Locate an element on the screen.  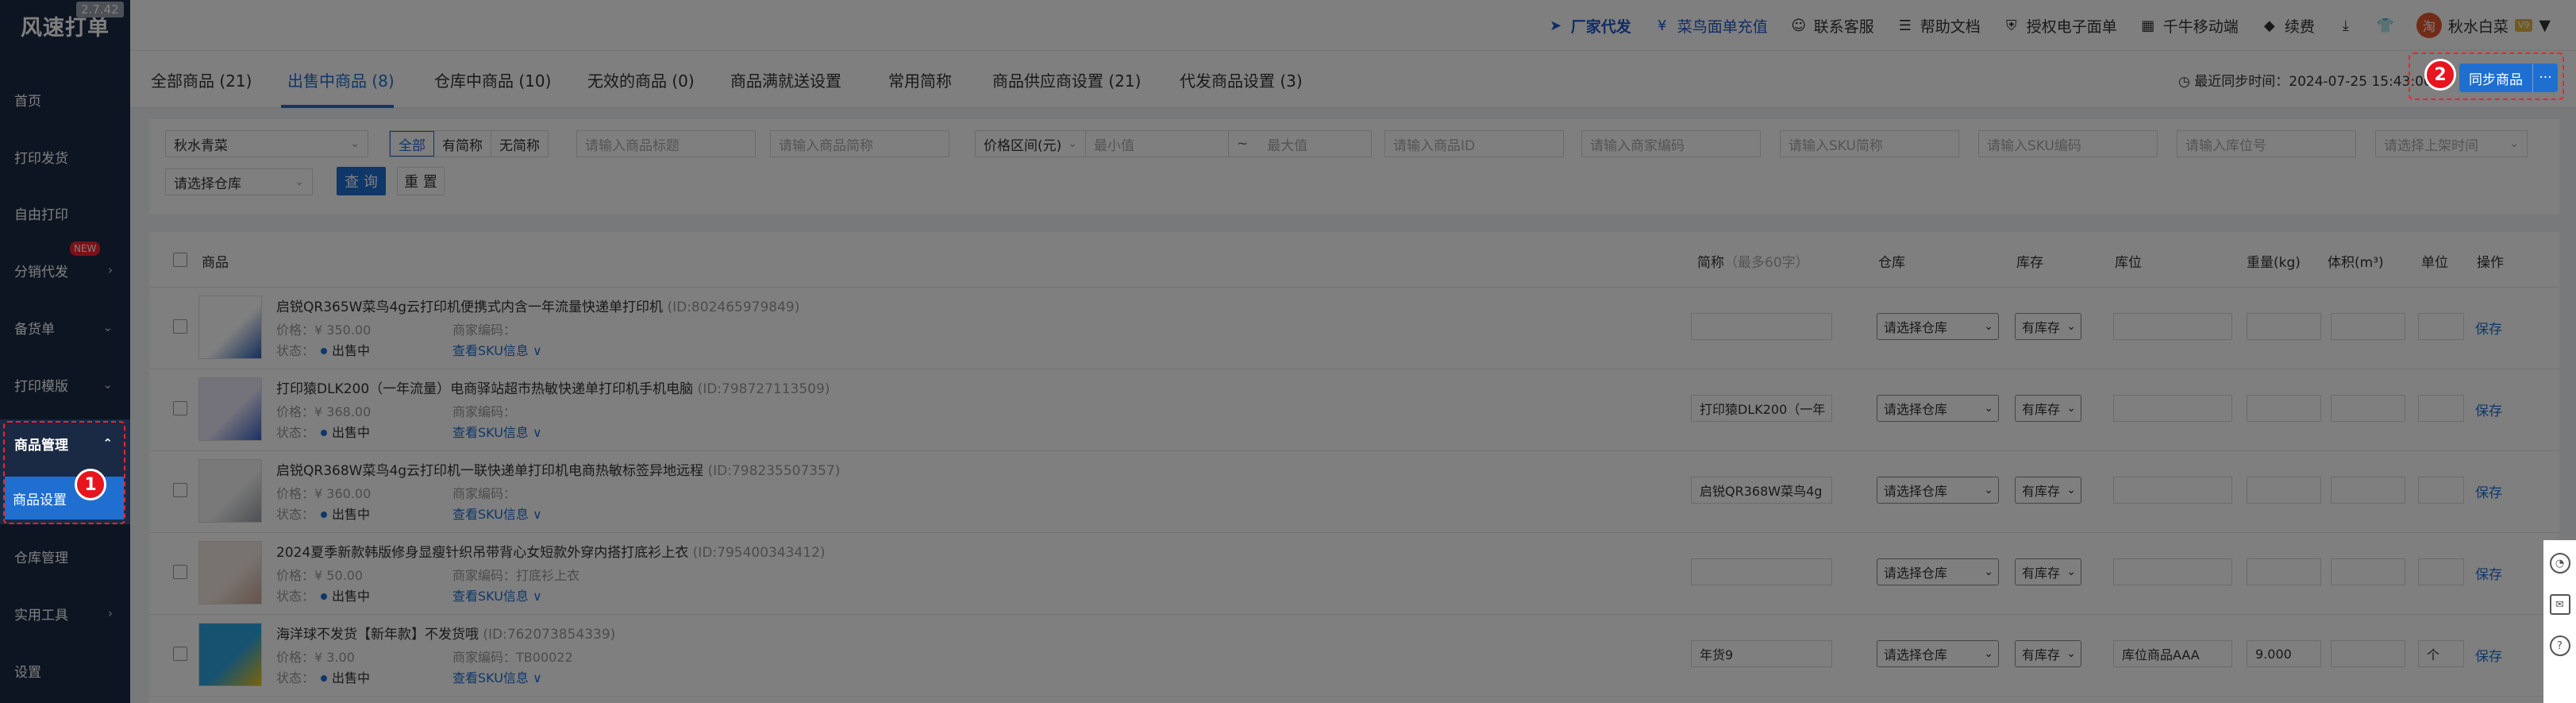
filter-has-short: 有简称 is located at coordinates (462, 144).